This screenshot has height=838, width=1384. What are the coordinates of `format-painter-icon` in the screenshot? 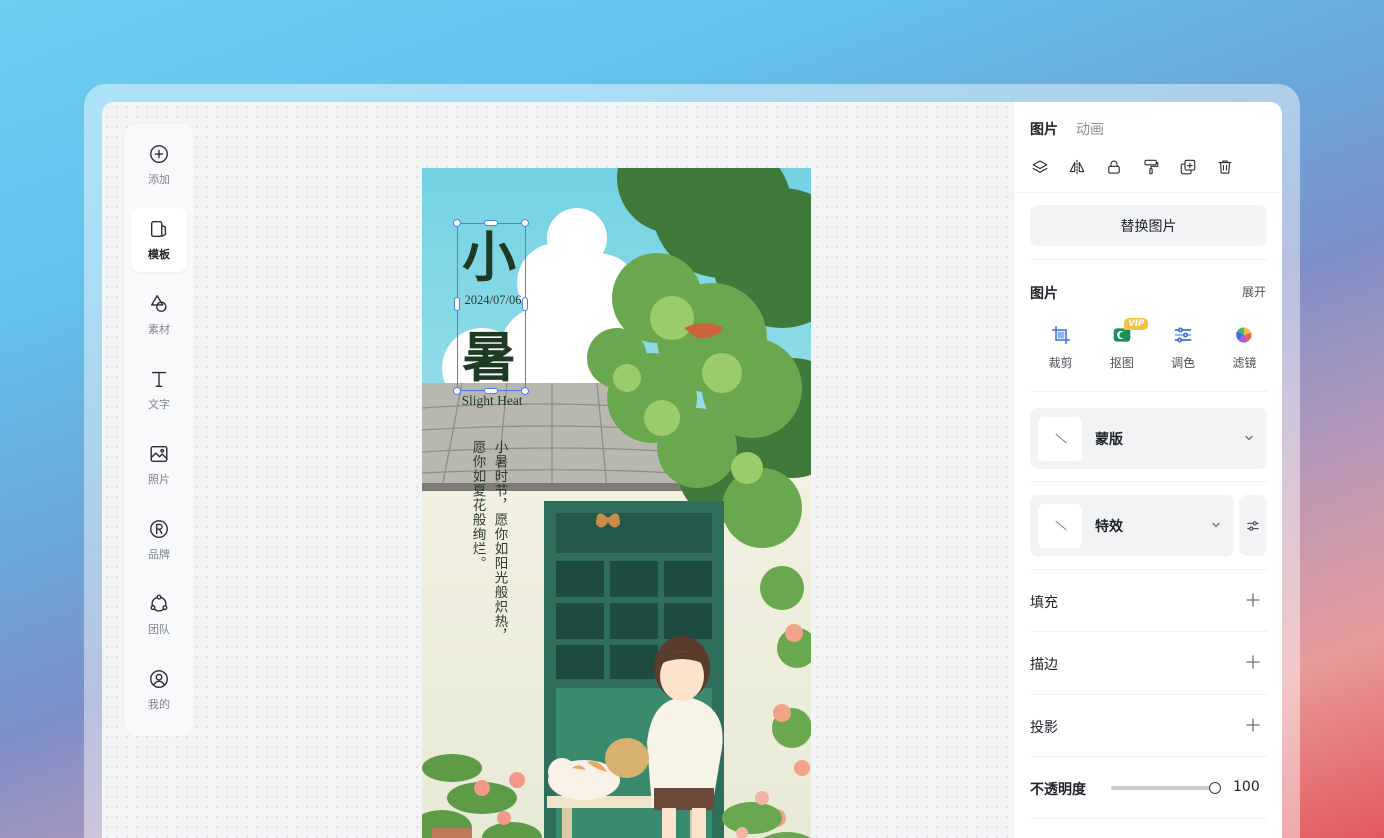 It's located at (1151, 167).